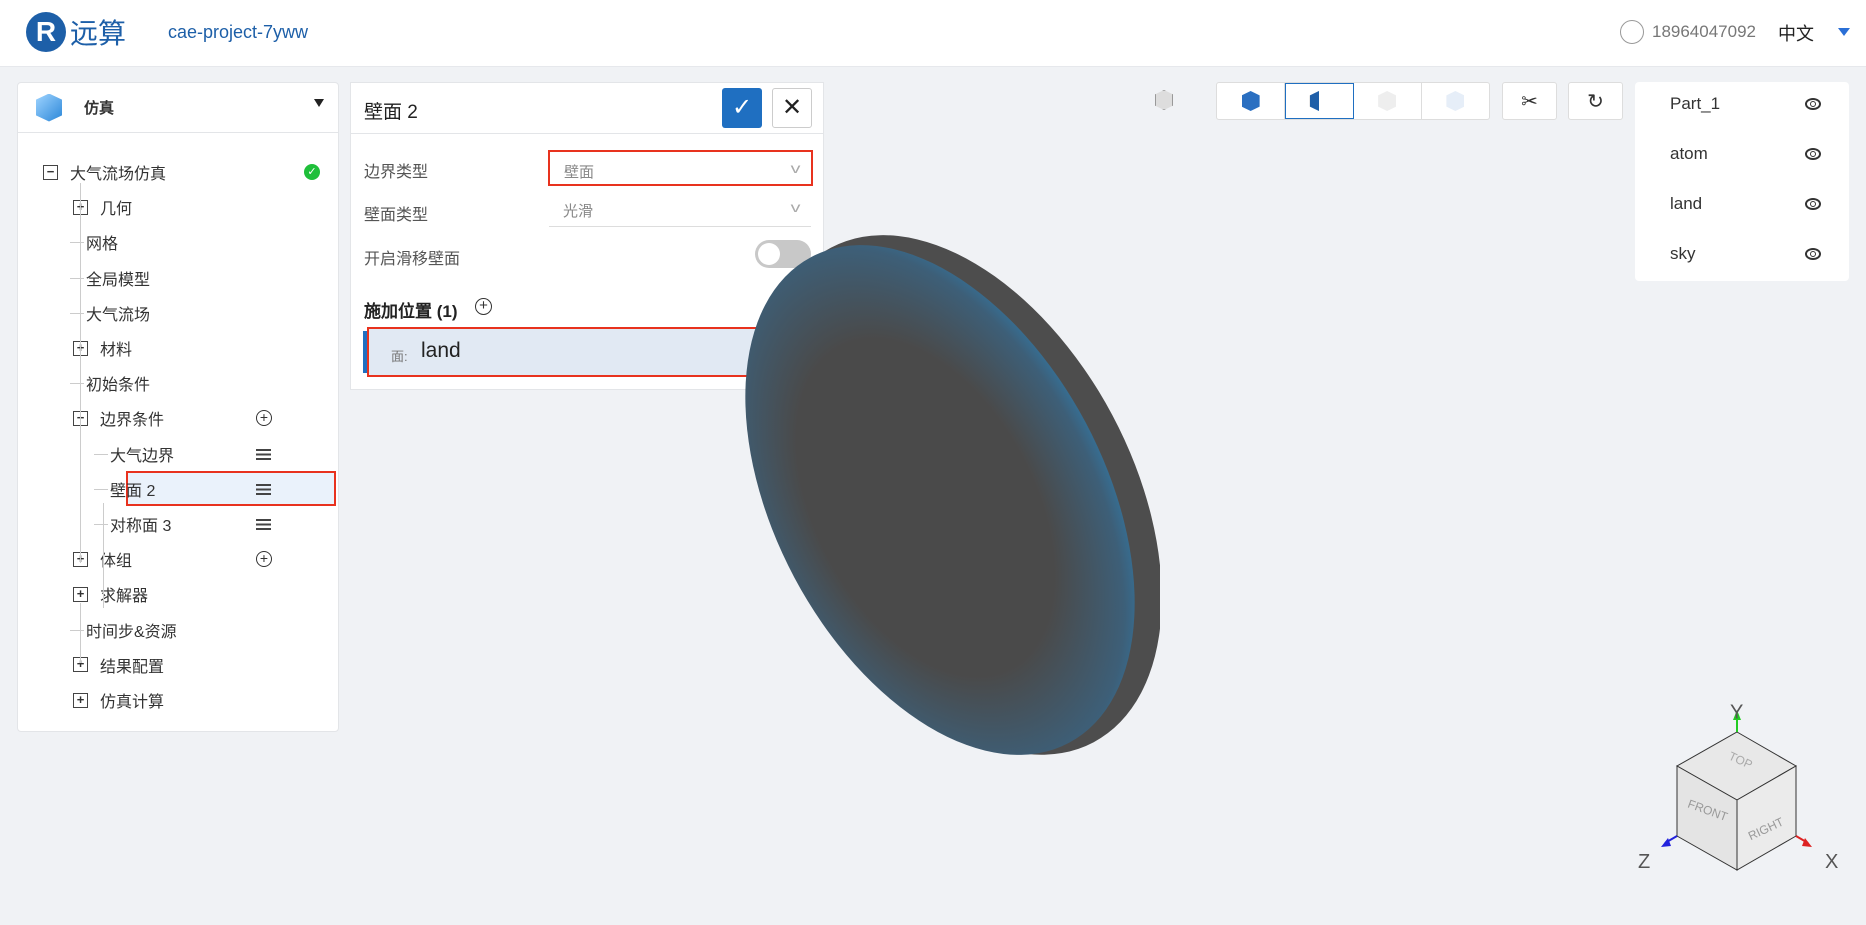 Image resolution: width=1866 pixels, height=925 pixels. Describe the element at coordinates (1689, 154) in the screenshot. I see `part-name: atom` at that location.